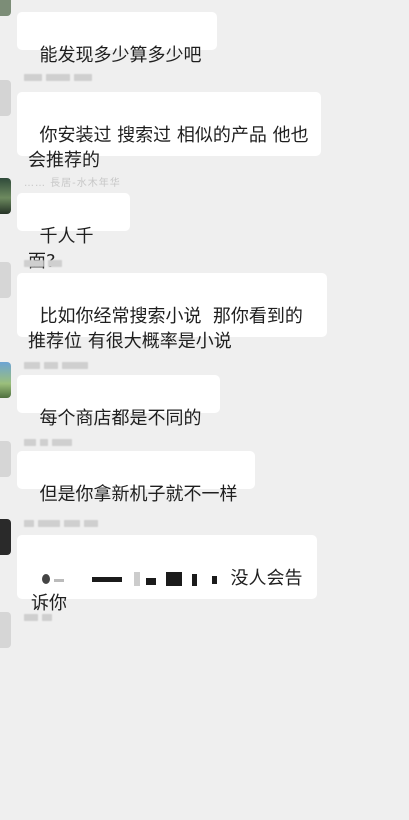  I want to click on message-text: 每个商店都是不同的, so click(120, 418).